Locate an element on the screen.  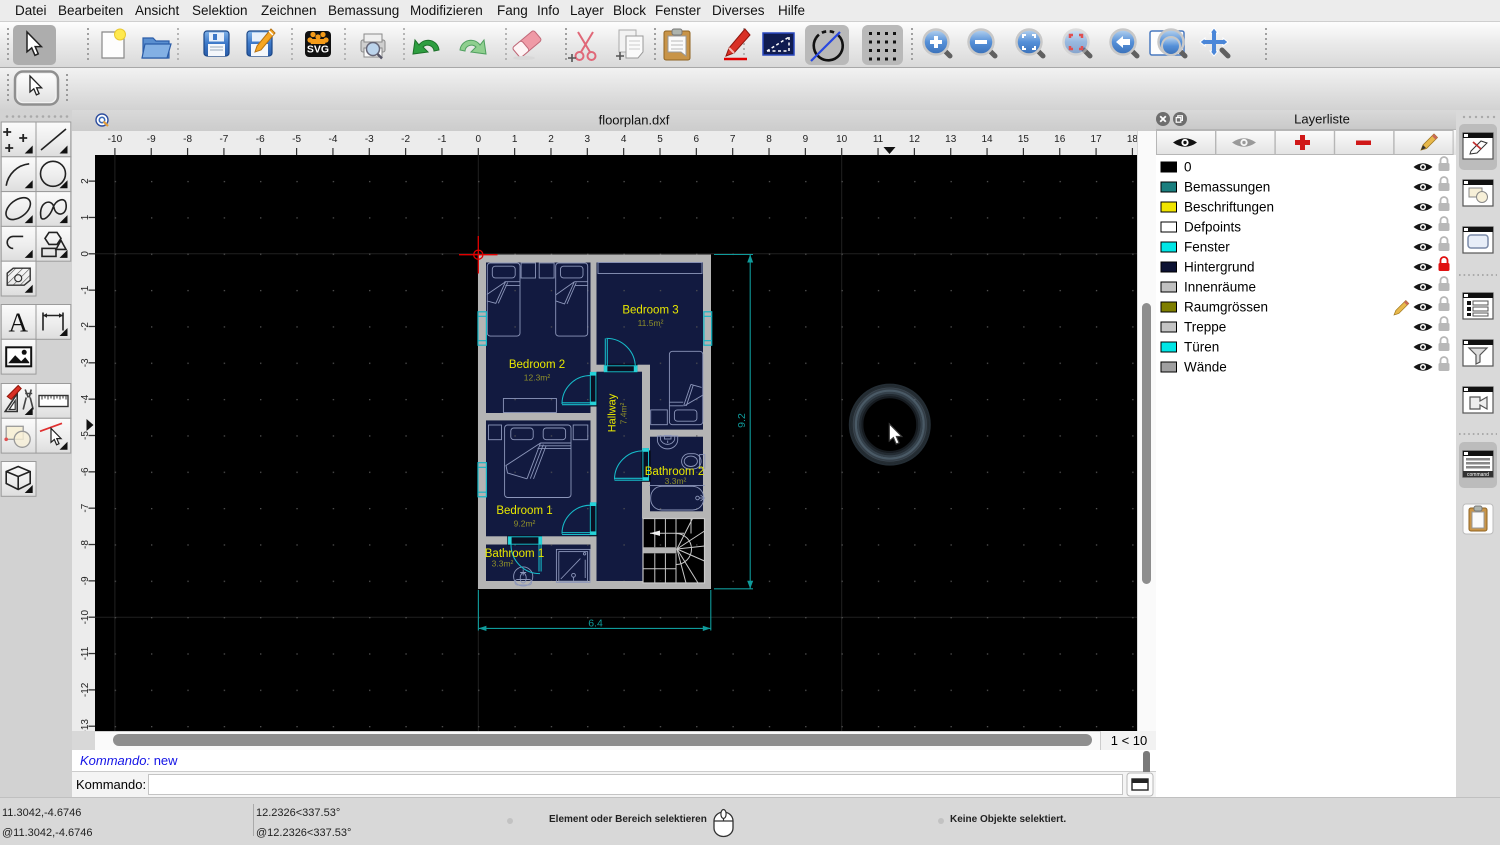
svg-text: Layerliste is located at coordinates (1322, 119).